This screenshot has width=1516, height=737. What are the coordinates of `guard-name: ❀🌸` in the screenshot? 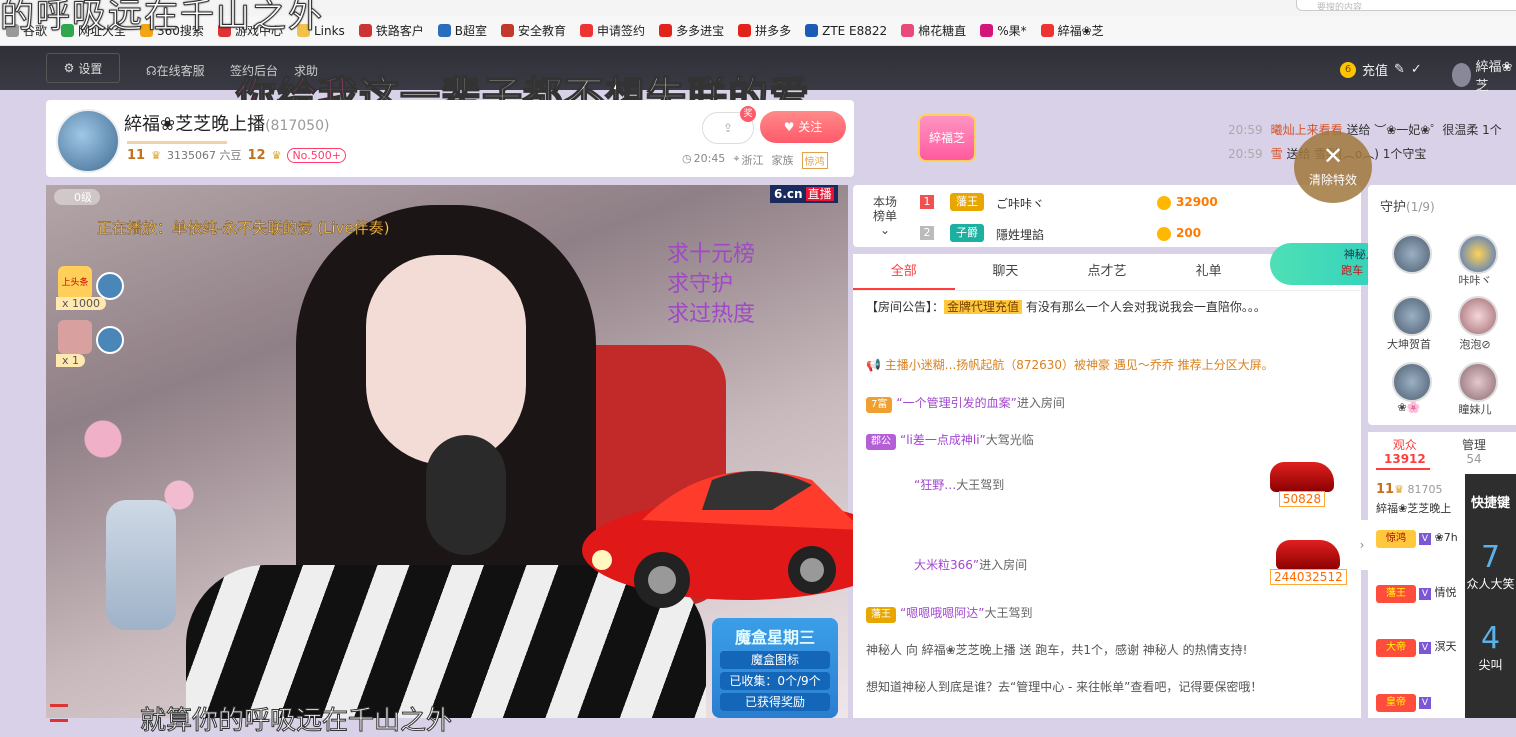 It's located at (1409, 407).